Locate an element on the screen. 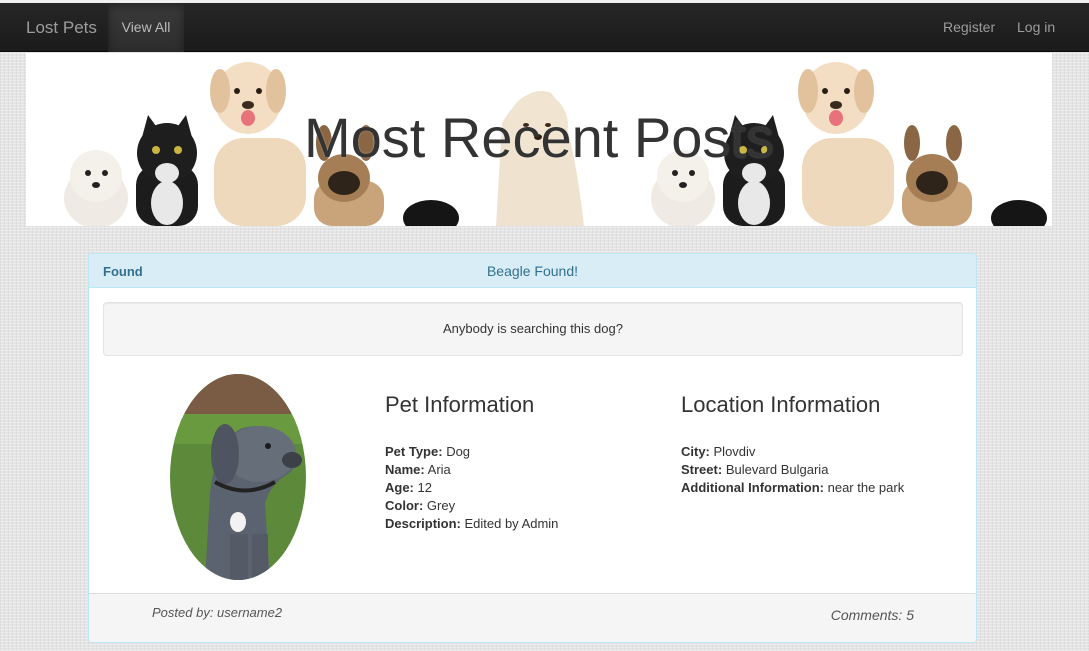 The width and height of the screenshot is (1089, 651). pet-type-row: Pet Type: Dog is located at coordinates (471, 452).